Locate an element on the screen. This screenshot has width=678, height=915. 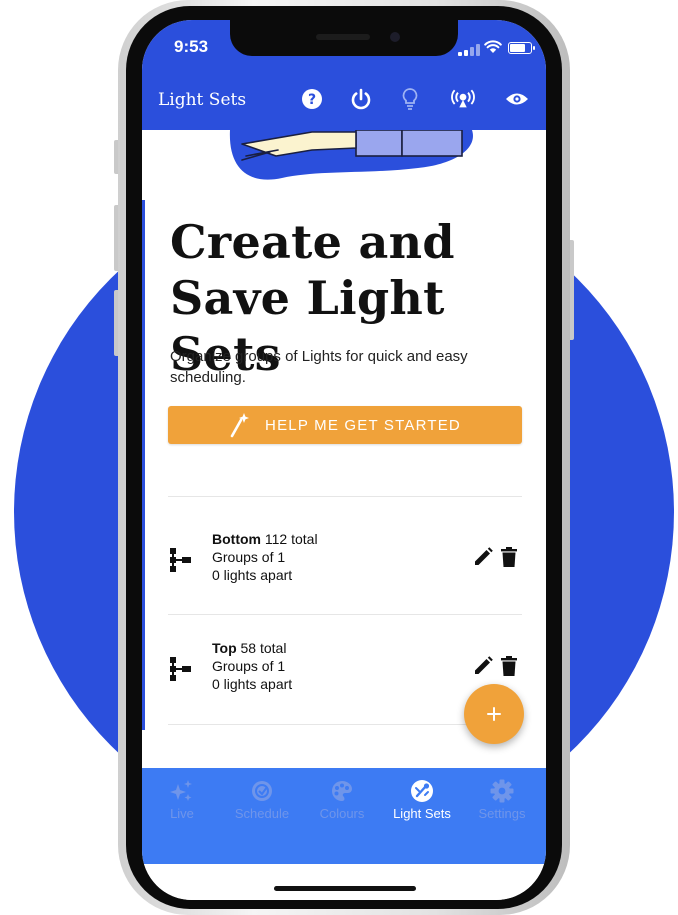
lightbulb-icon is located at coordinates (410, 99).